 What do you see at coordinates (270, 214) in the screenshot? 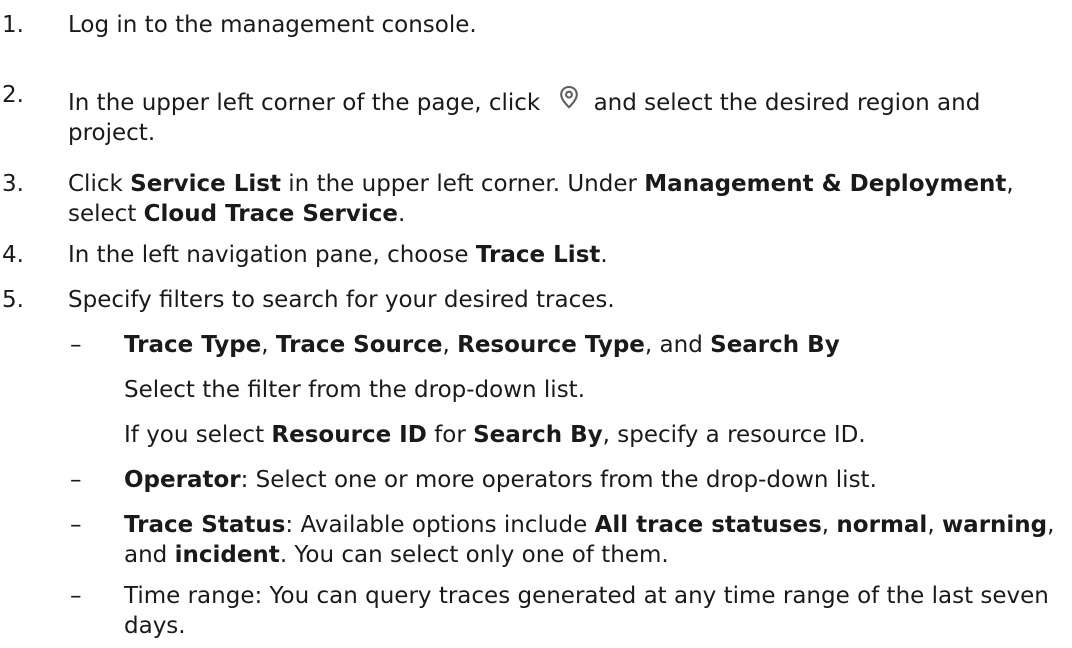
I see `ui-term-cloud-trace-service: Cloud Trace Service` at bounding box center [270, 214].